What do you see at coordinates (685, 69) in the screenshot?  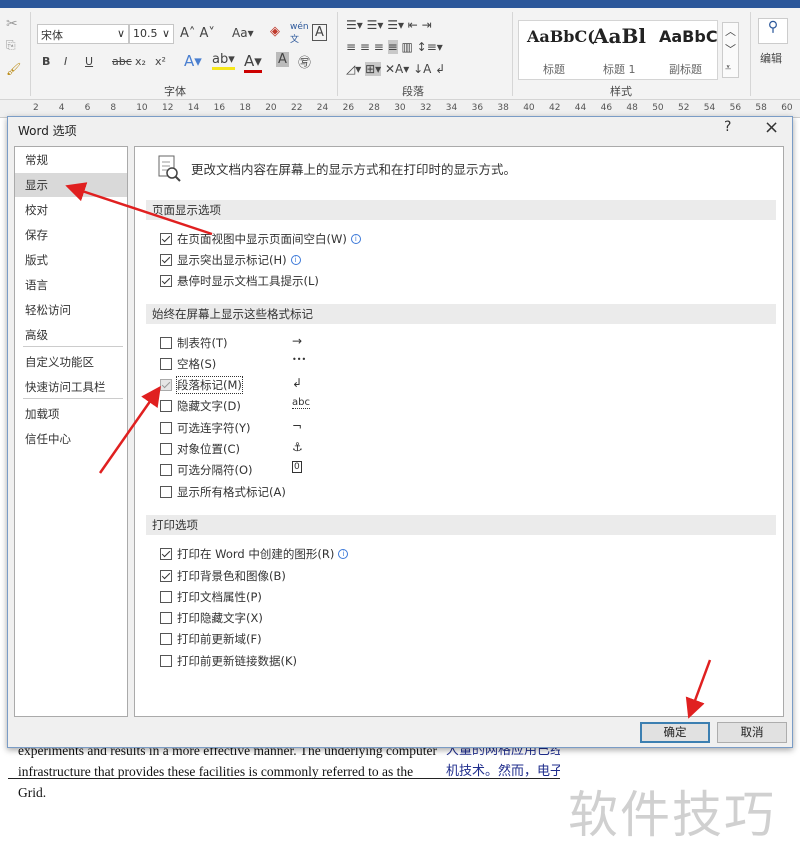 I see `style-label: 副标题` at bounding box center [685, 69].